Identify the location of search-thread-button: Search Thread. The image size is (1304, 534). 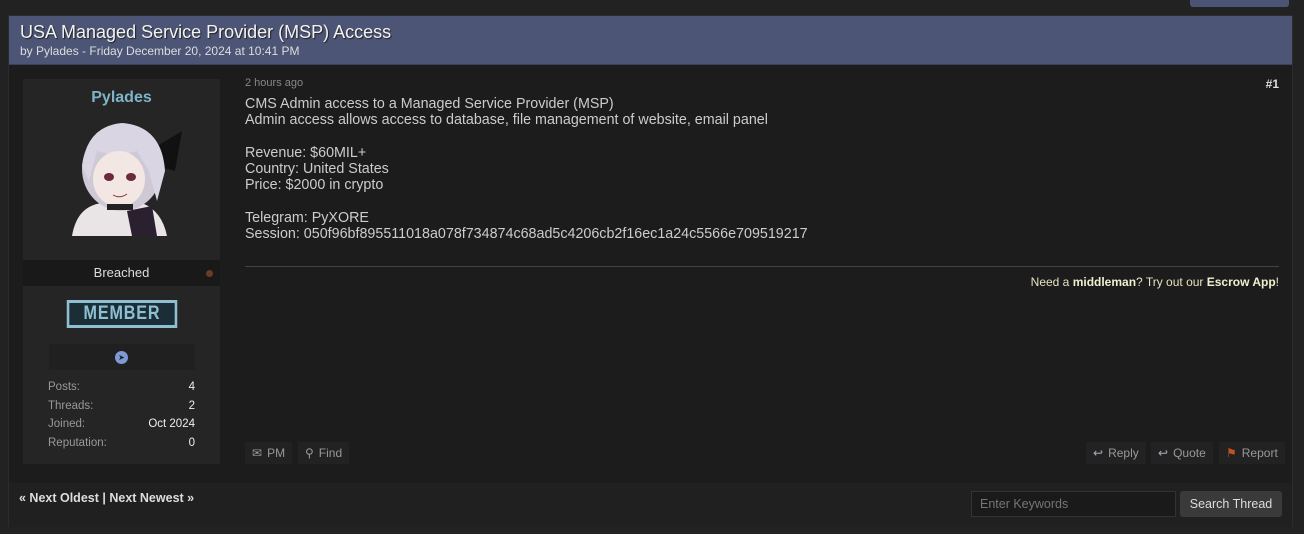
(1231, 504).